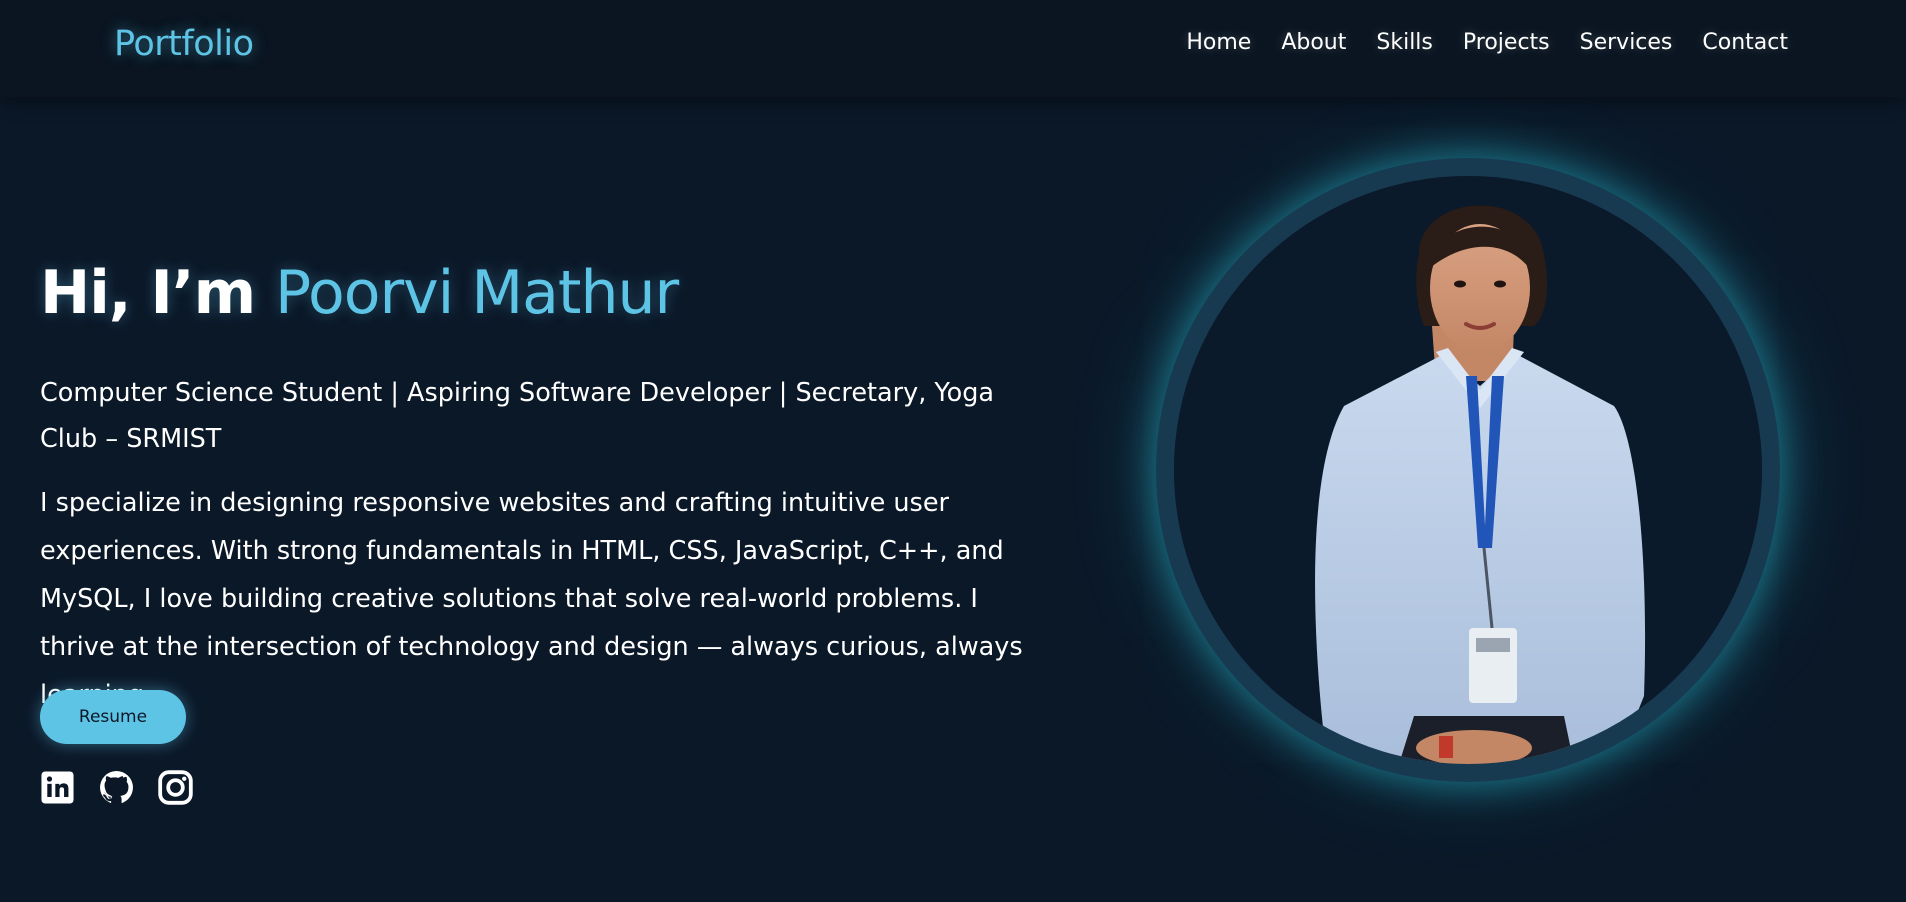 The height and width of the screenshot is (902, 1906). I want to click on github-link, so click(116, 787).